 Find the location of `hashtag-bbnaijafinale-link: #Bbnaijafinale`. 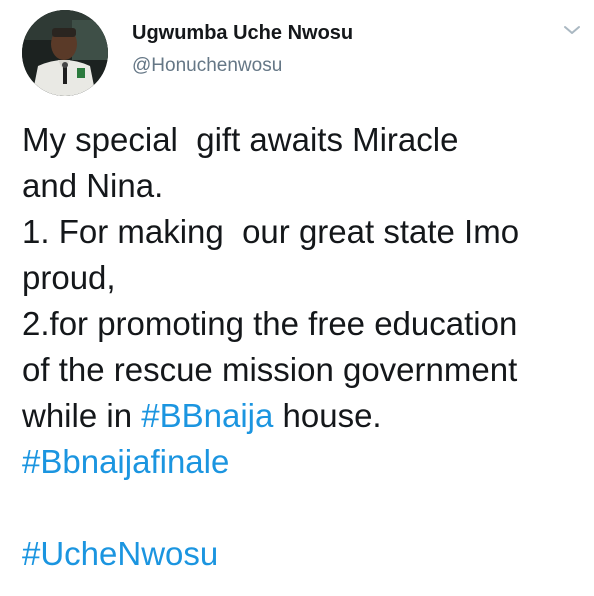

hashtag-bbnaijafinale-link: #Bbnaijafinale is located at coordinates (305, 462).